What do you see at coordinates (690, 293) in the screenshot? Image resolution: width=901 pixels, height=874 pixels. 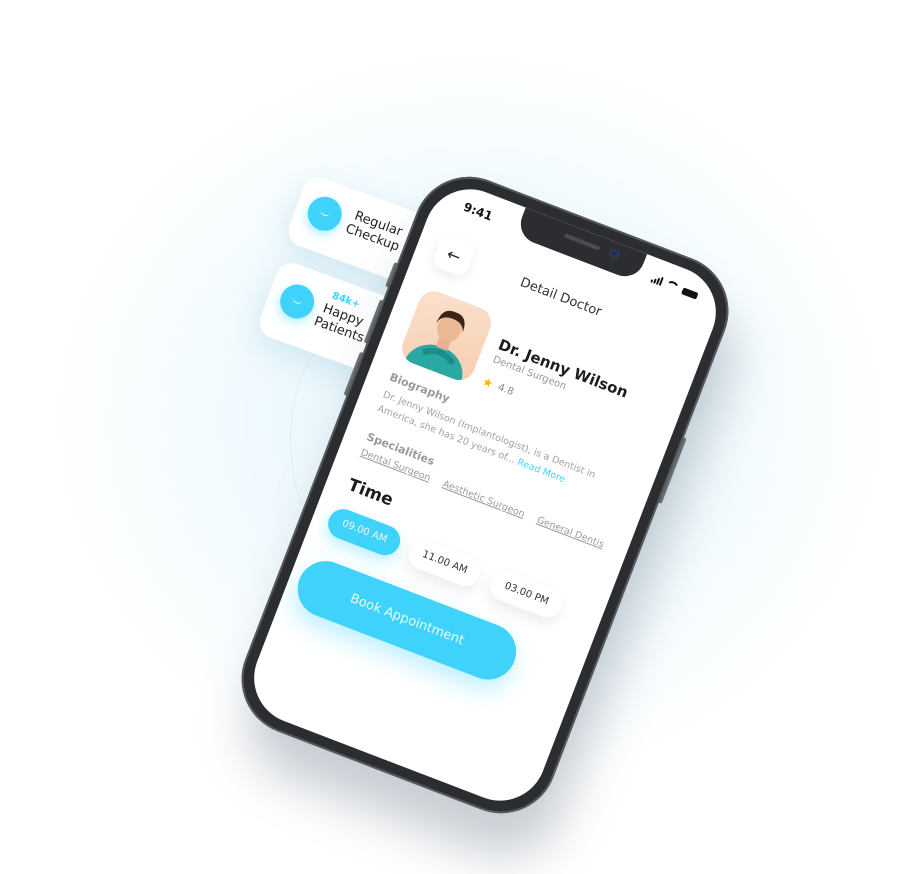 I see `battery-icon` at bounding box center [690, 293].